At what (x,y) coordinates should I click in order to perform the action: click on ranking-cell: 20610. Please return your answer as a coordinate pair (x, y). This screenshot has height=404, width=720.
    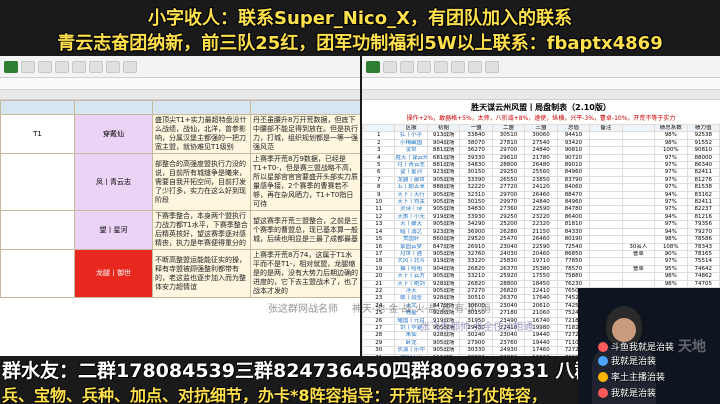
    Looking at the image, I should click on (541, 306).